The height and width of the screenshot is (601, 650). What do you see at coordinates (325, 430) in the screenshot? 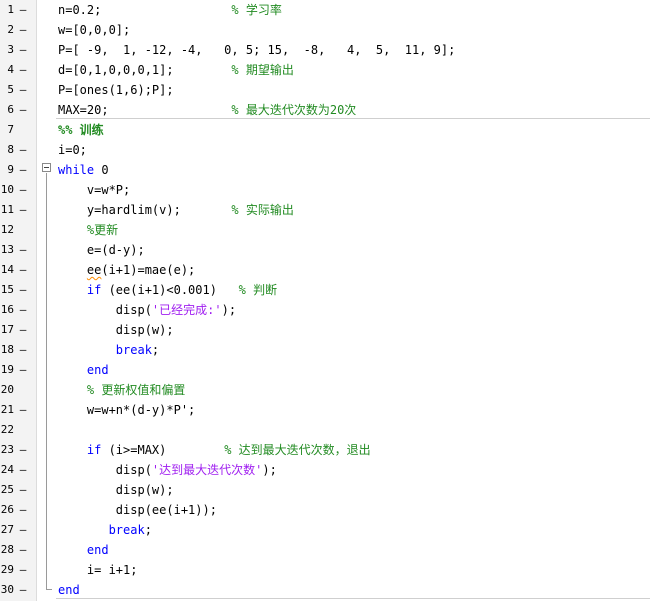
I see `code-line: 22` at bounding box center [325, 430].